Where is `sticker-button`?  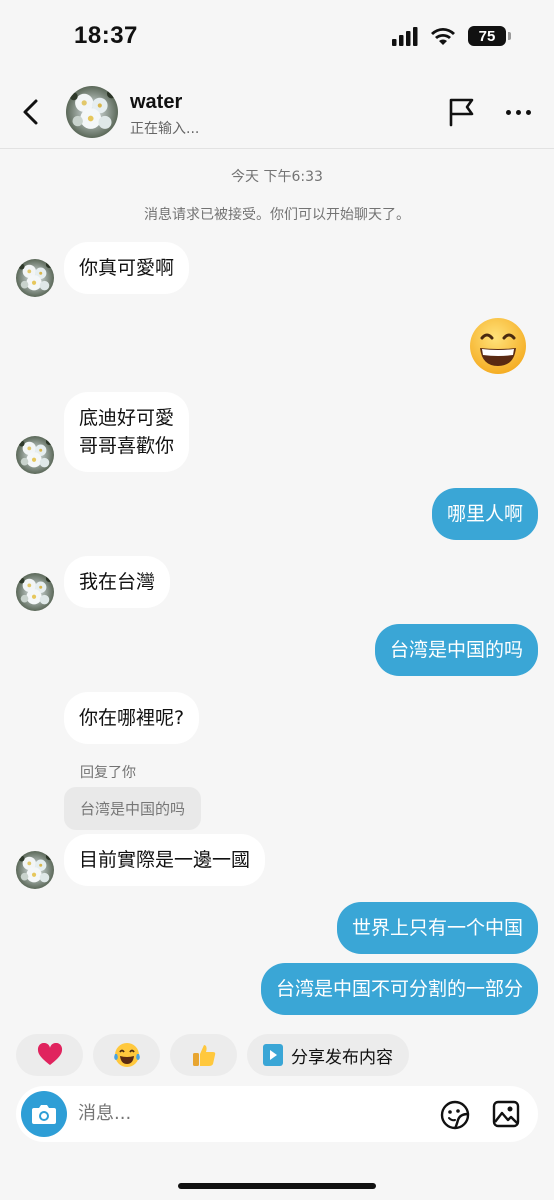
sticker-button is located at coordinates (455, 1115).